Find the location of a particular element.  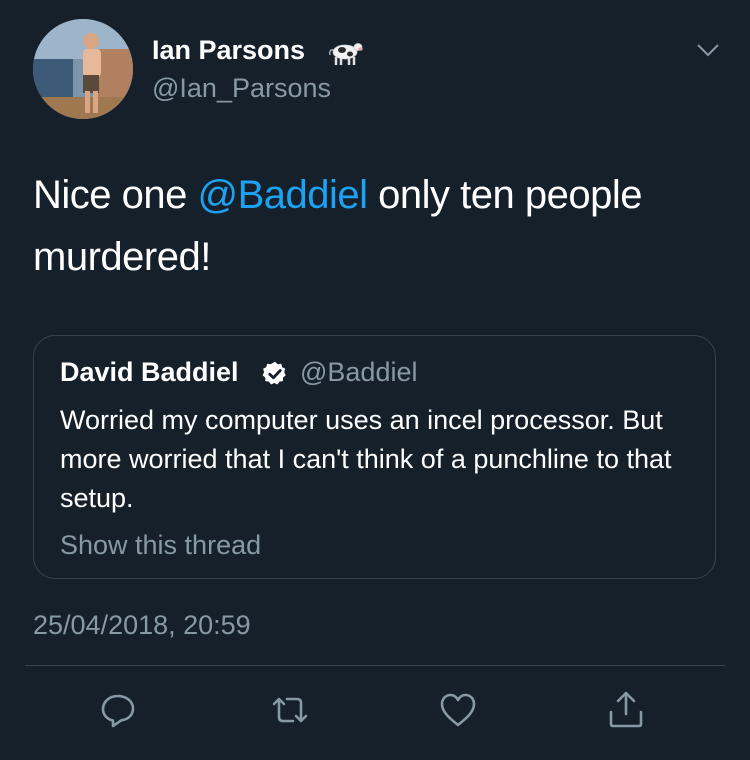

like-icon is located at coordinates (458, 710).